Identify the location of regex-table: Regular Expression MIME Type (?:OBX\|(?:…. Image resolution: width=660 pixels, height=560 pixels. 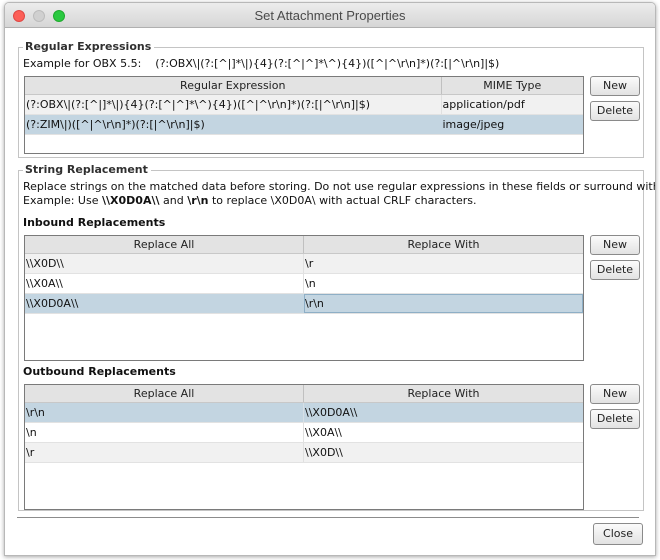
(304, 115).